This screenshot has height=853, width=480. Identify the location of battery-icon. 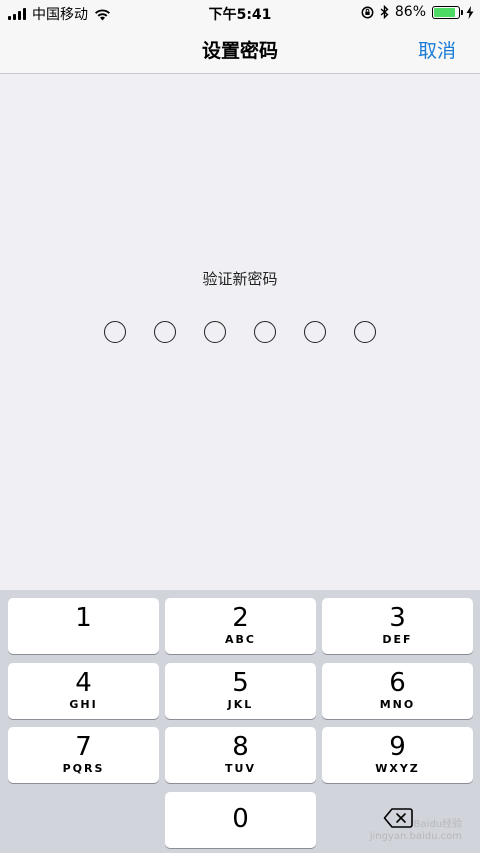
(447, 12).